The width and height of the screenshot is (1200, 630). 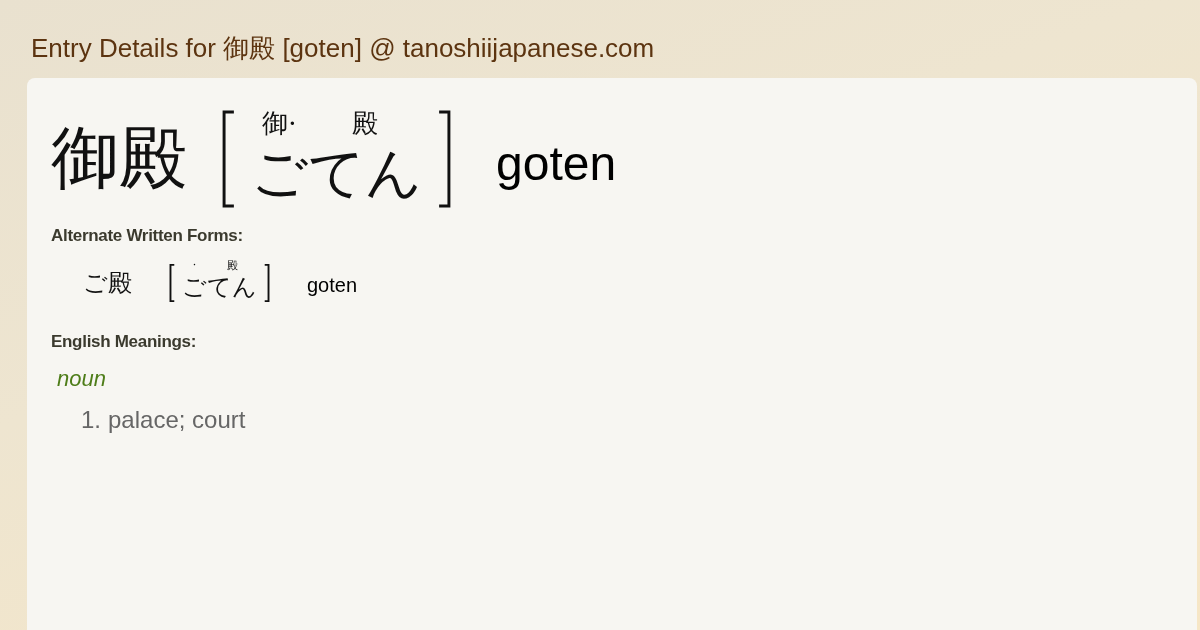 What do you see at coordinates (279, 123) in the screenshot?
I see `furigana: 御·` at bounding box center [279, 123].